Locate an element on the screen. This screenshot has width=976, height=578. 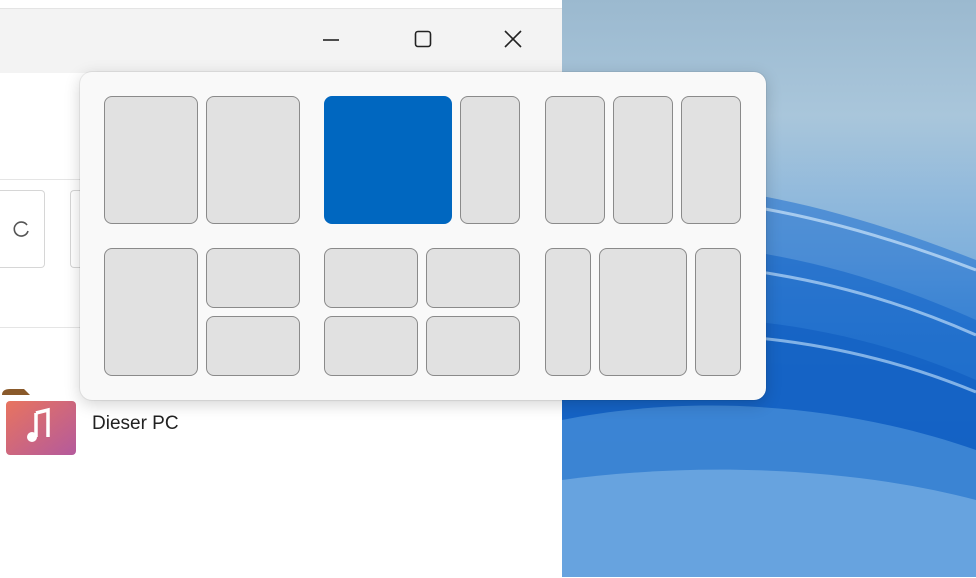
minimize-icon is located at coordinates (331, 40).